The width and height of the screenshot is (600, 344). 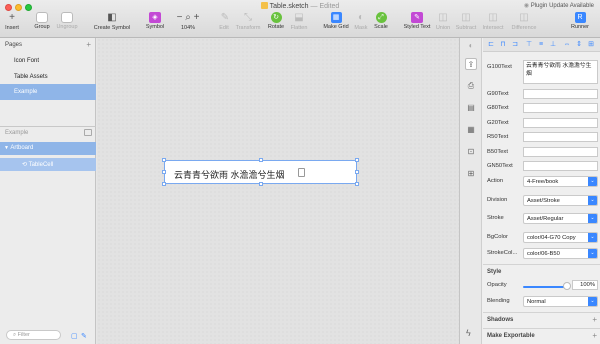 I want to click on mask-button: ◐ Mask, so click(x=361, y=21).